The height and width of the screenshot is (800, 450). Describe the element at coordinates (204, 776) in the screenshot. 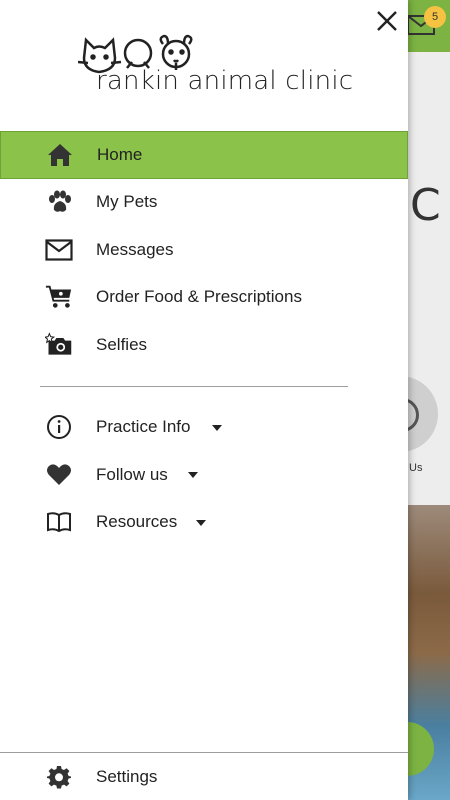

I see `drawer-item-settings: Settings` at that location.